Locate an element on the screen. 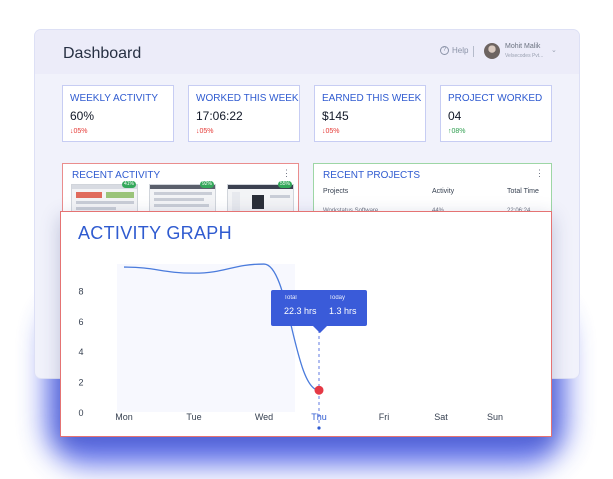 Image resolution: width=613 pixels, height=479 pixels. y-tick-label: 8 is located at coordinates (80, 291).